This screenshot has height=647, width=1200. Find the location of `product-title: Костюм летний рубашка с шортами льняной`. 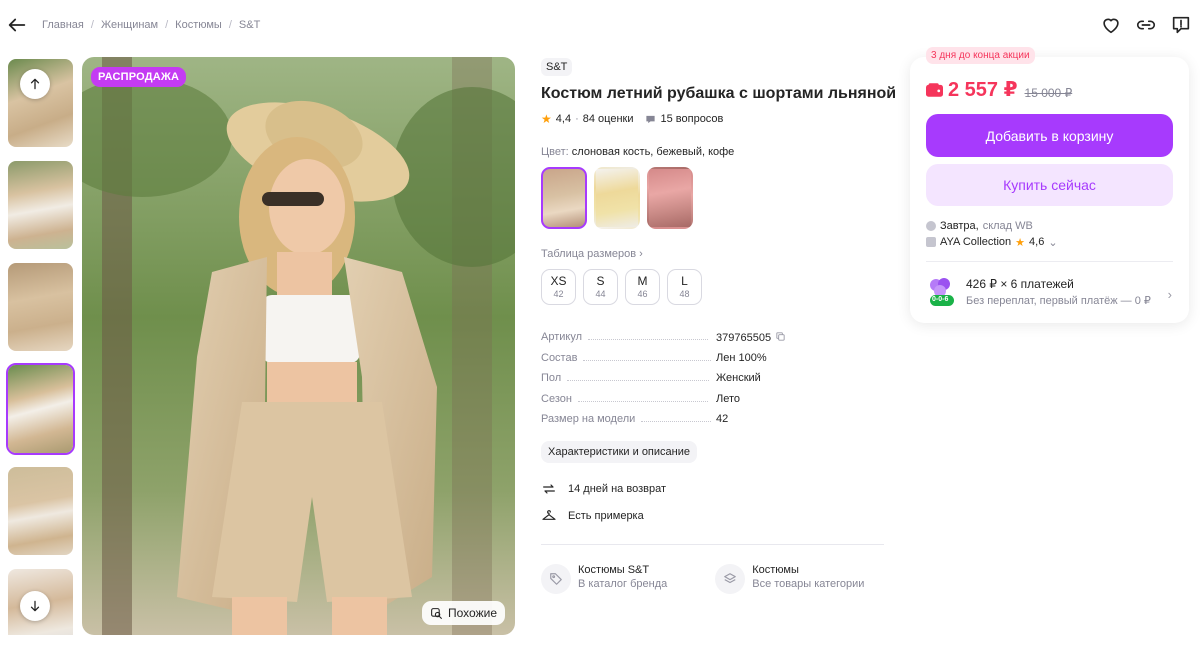

product-title: Костюм летний рубашка с шортами льняной is located at coordinates (719, 93).